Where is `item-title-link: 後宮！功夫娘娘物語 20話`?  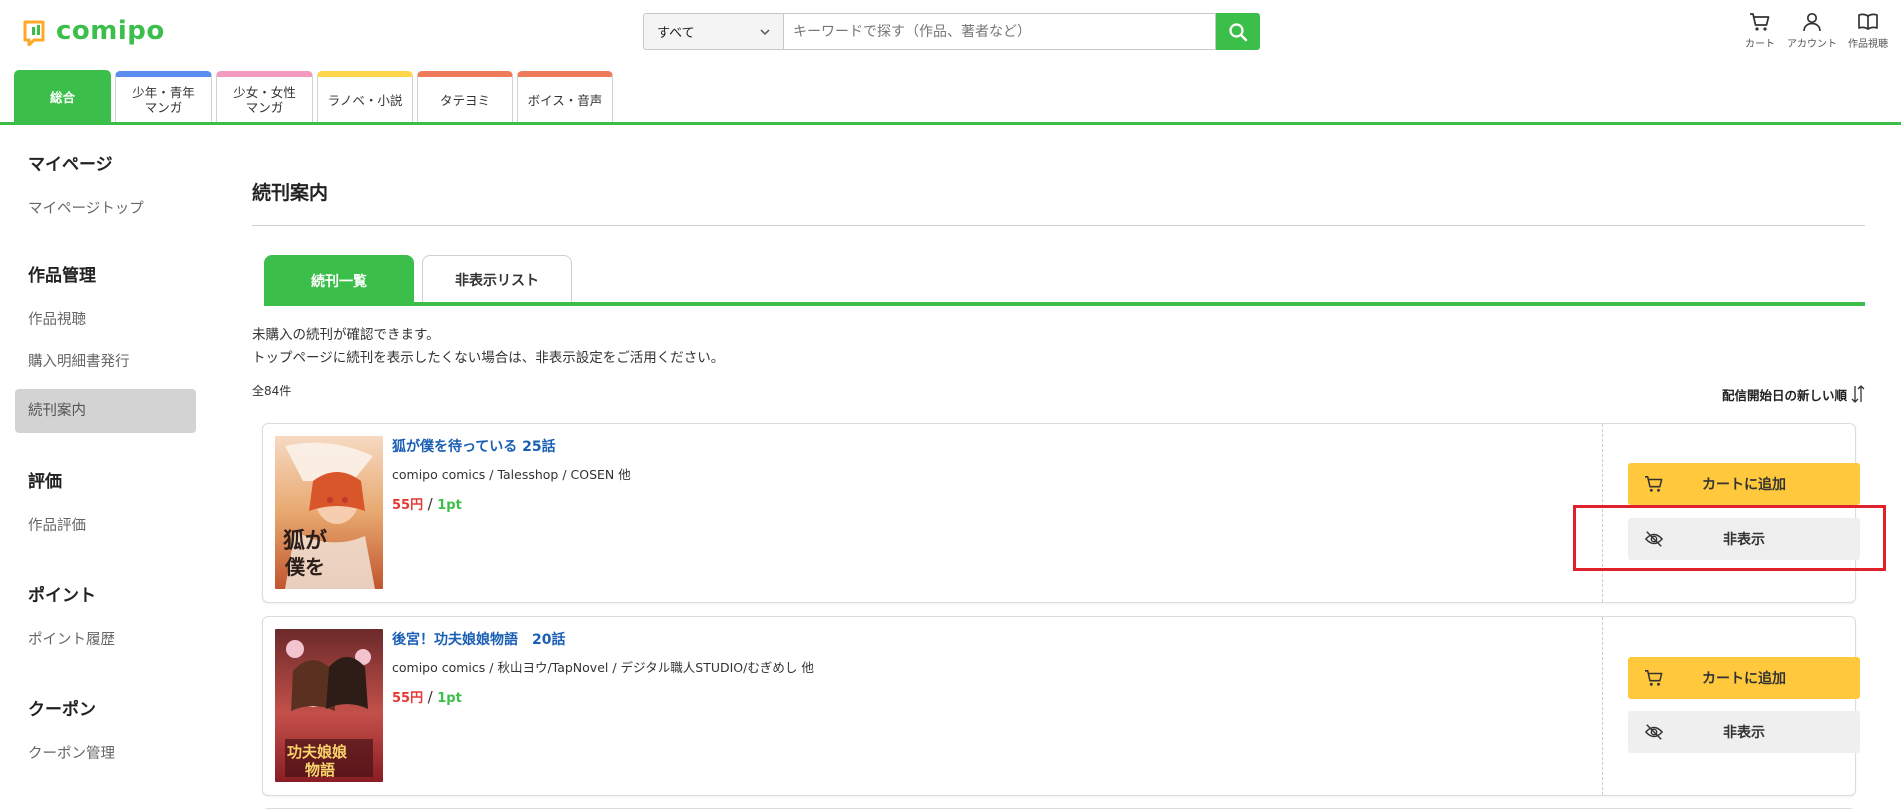 item-title-link: 後宮！功夫娘娘物語 20話 is located at coordinates (478, 639).